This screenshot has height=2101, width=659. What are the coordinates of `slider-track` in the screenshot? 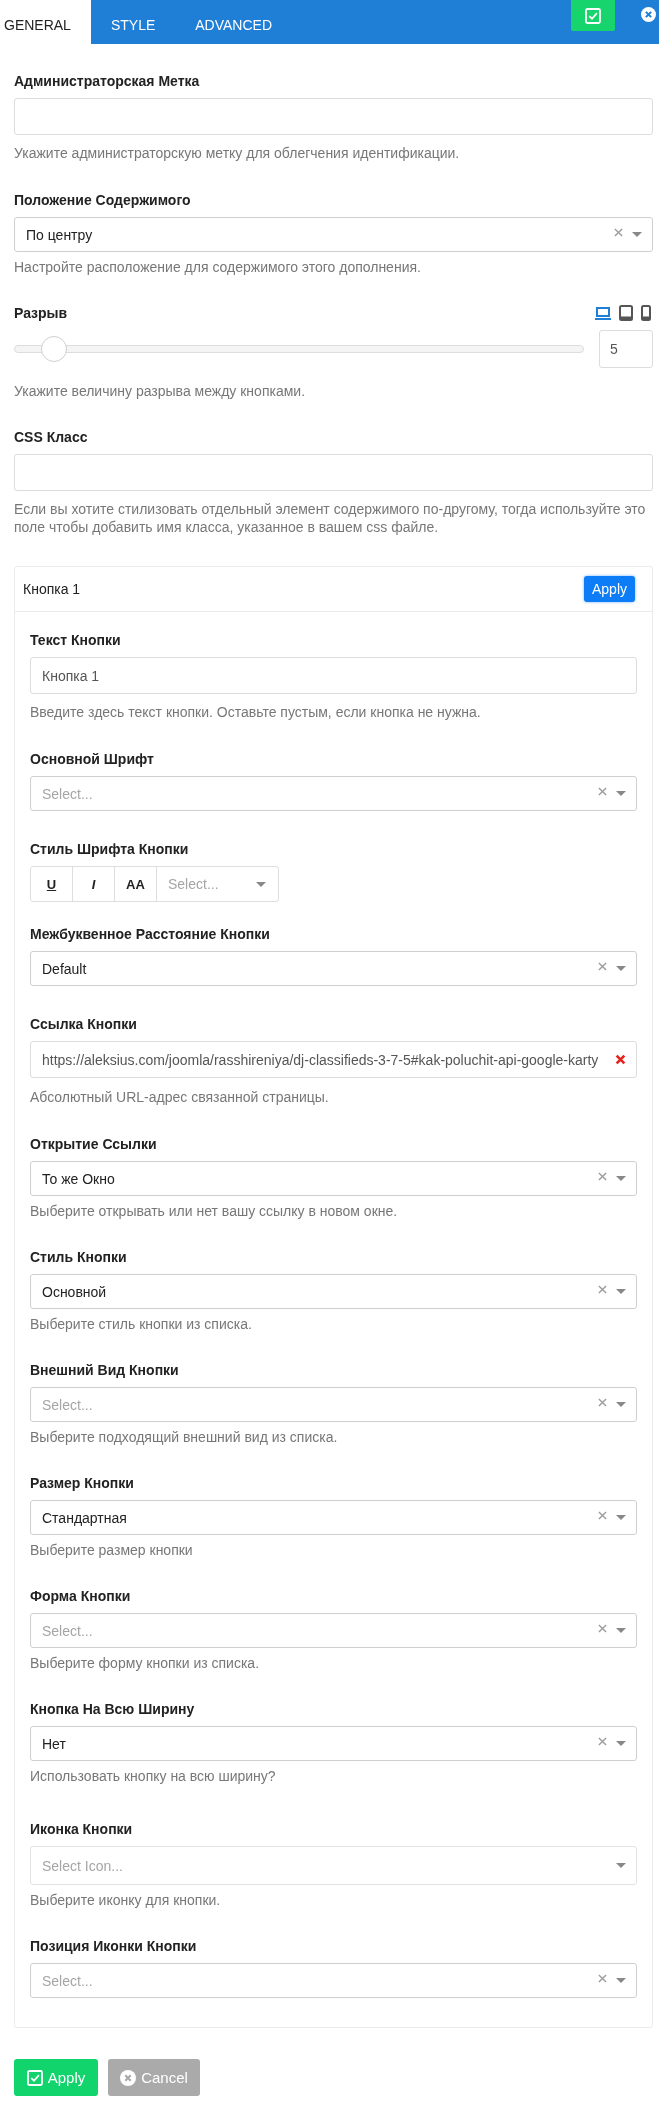 It's located at (299, 349).